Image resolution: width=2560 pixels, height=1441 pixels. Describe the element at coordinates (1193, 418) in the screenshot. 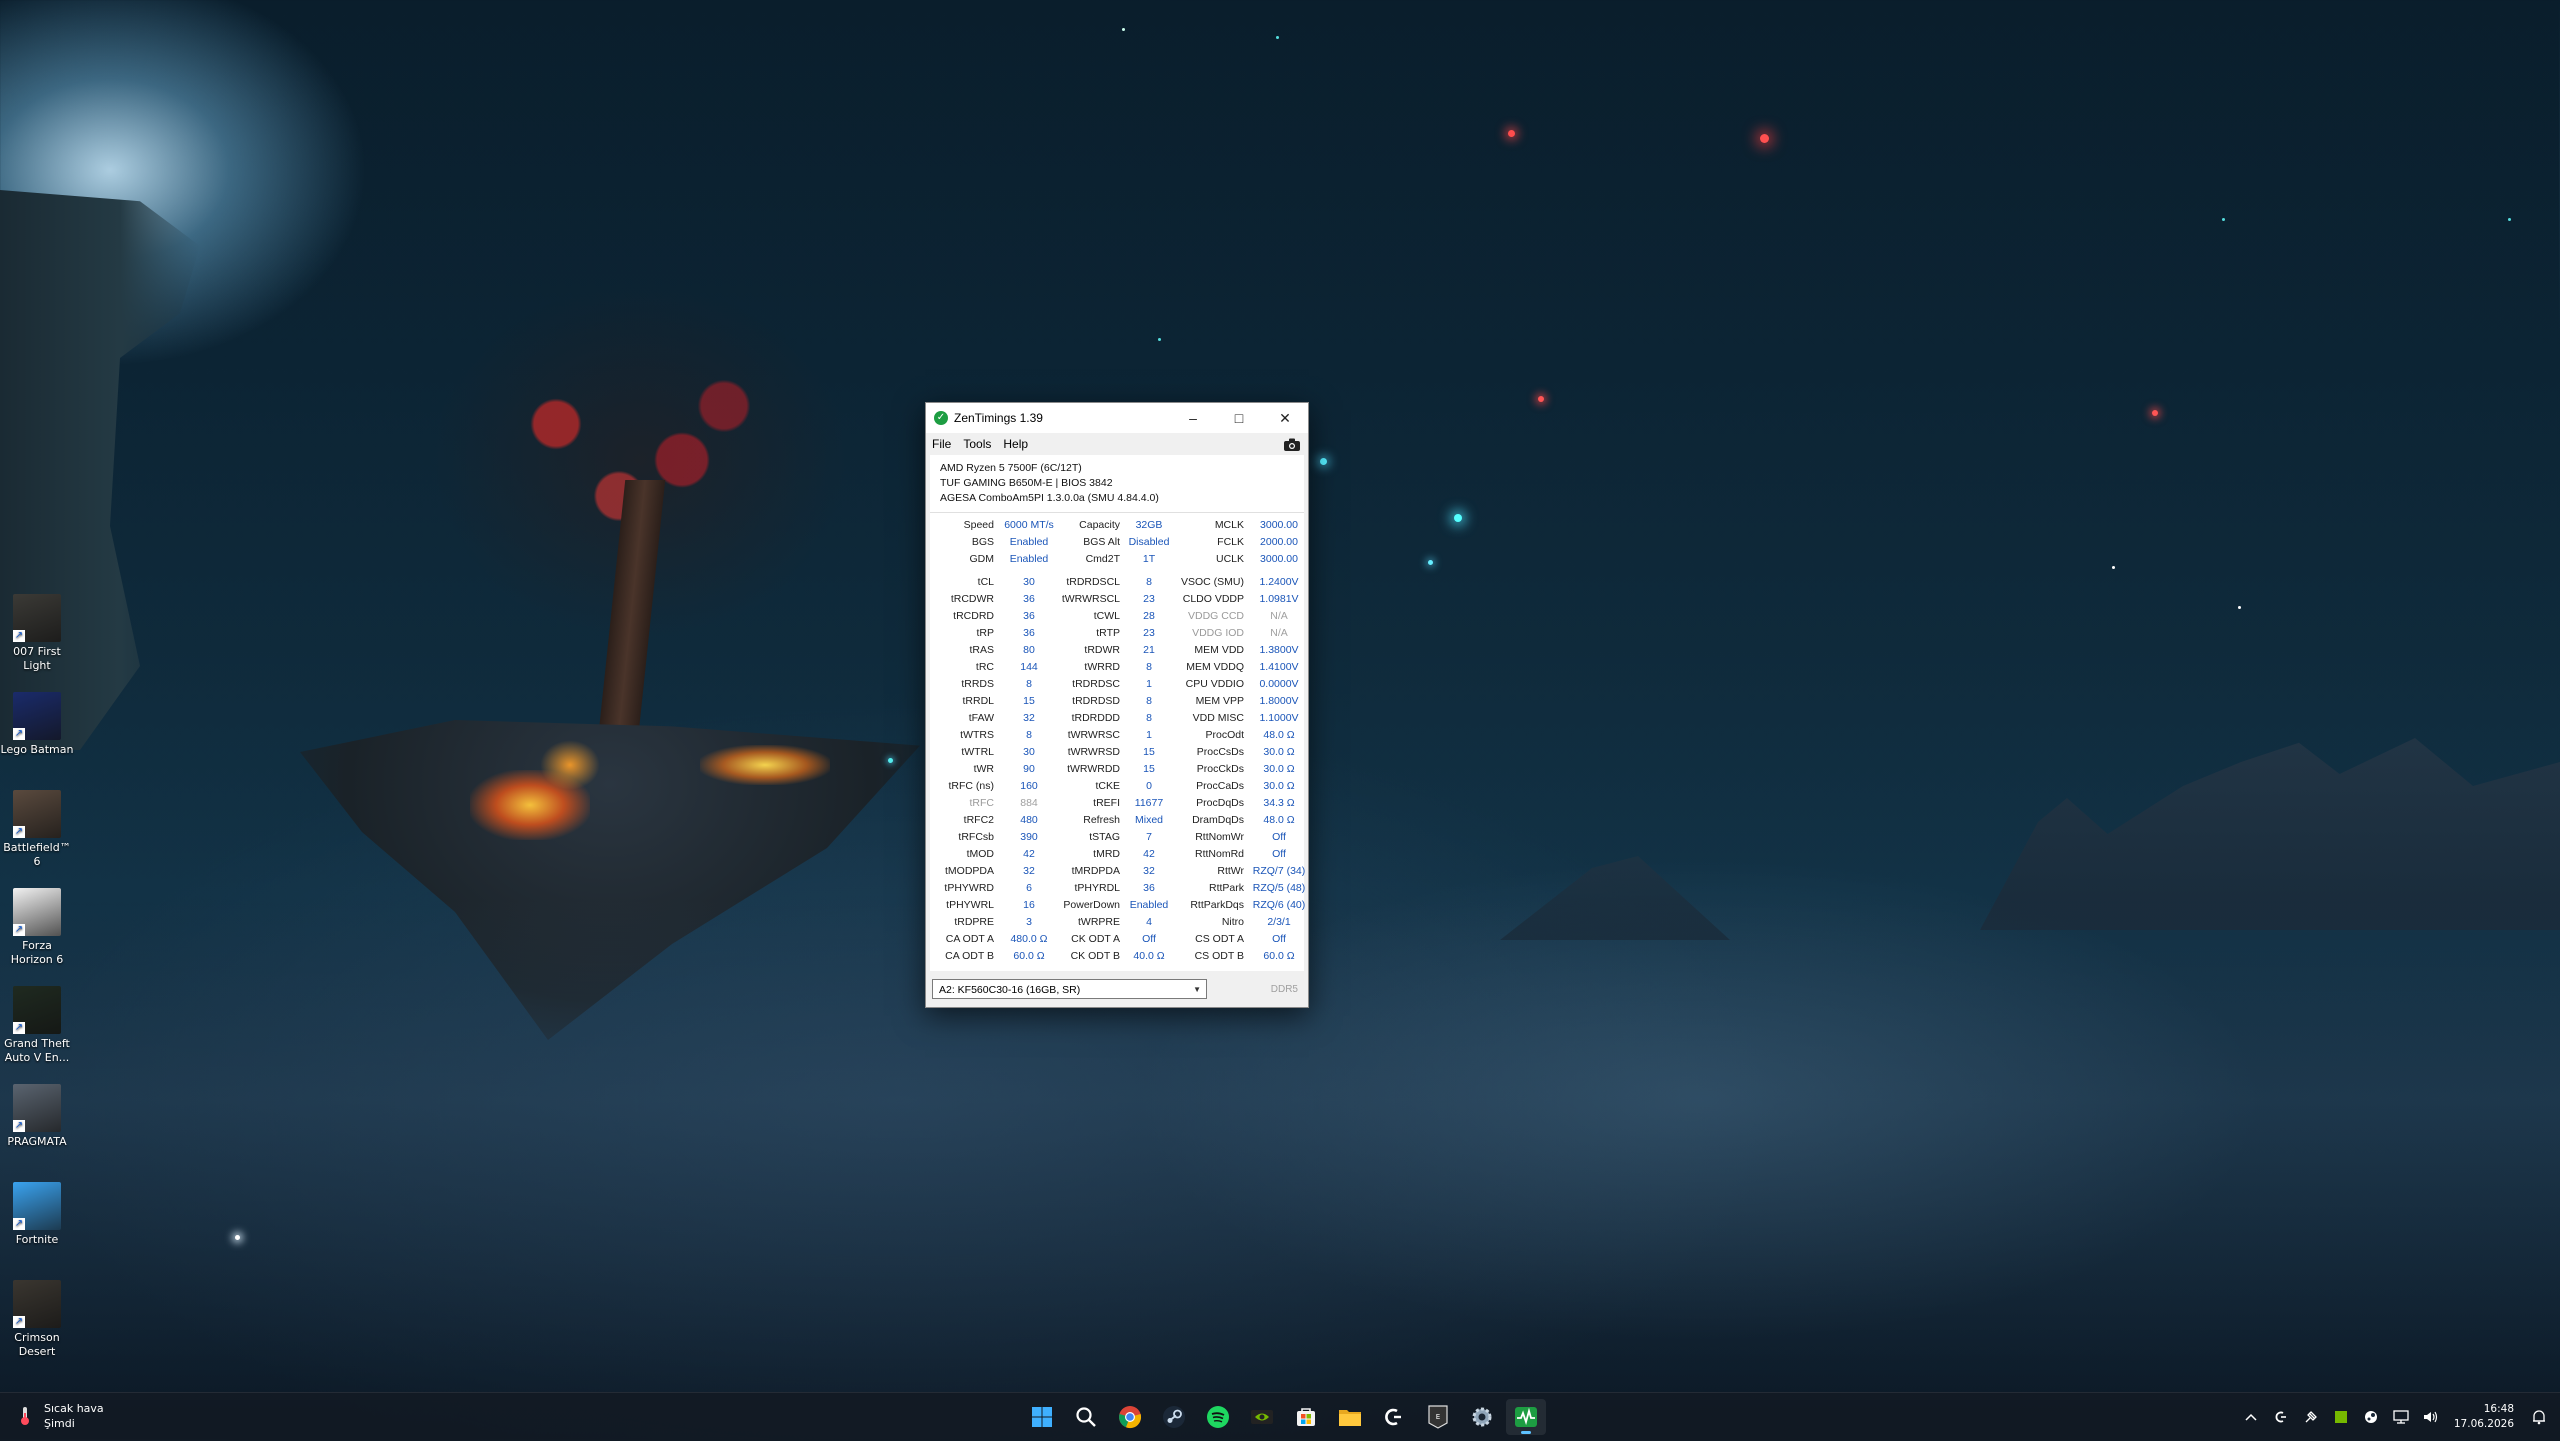

I see `minimize-button: –` at that location.